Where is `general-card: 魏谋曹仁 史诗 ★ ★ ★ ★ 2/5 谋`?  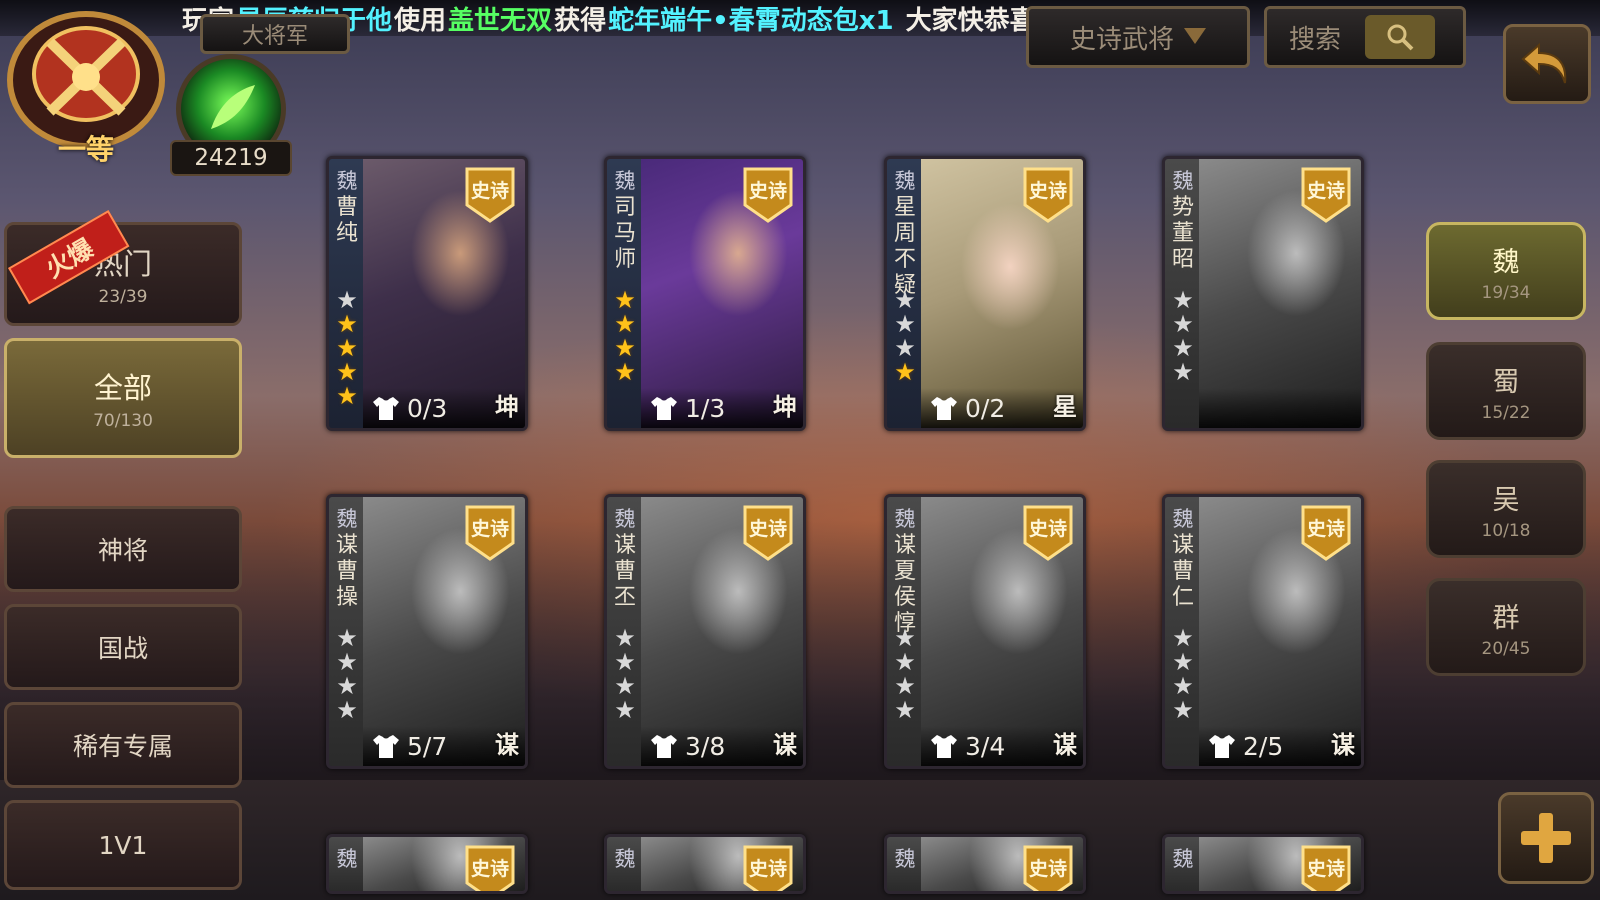 general-card: 魏谋曹仁 史诗 ★ ★ ★ ★ 2/5 谋 is located at coordinates (1263, 631).